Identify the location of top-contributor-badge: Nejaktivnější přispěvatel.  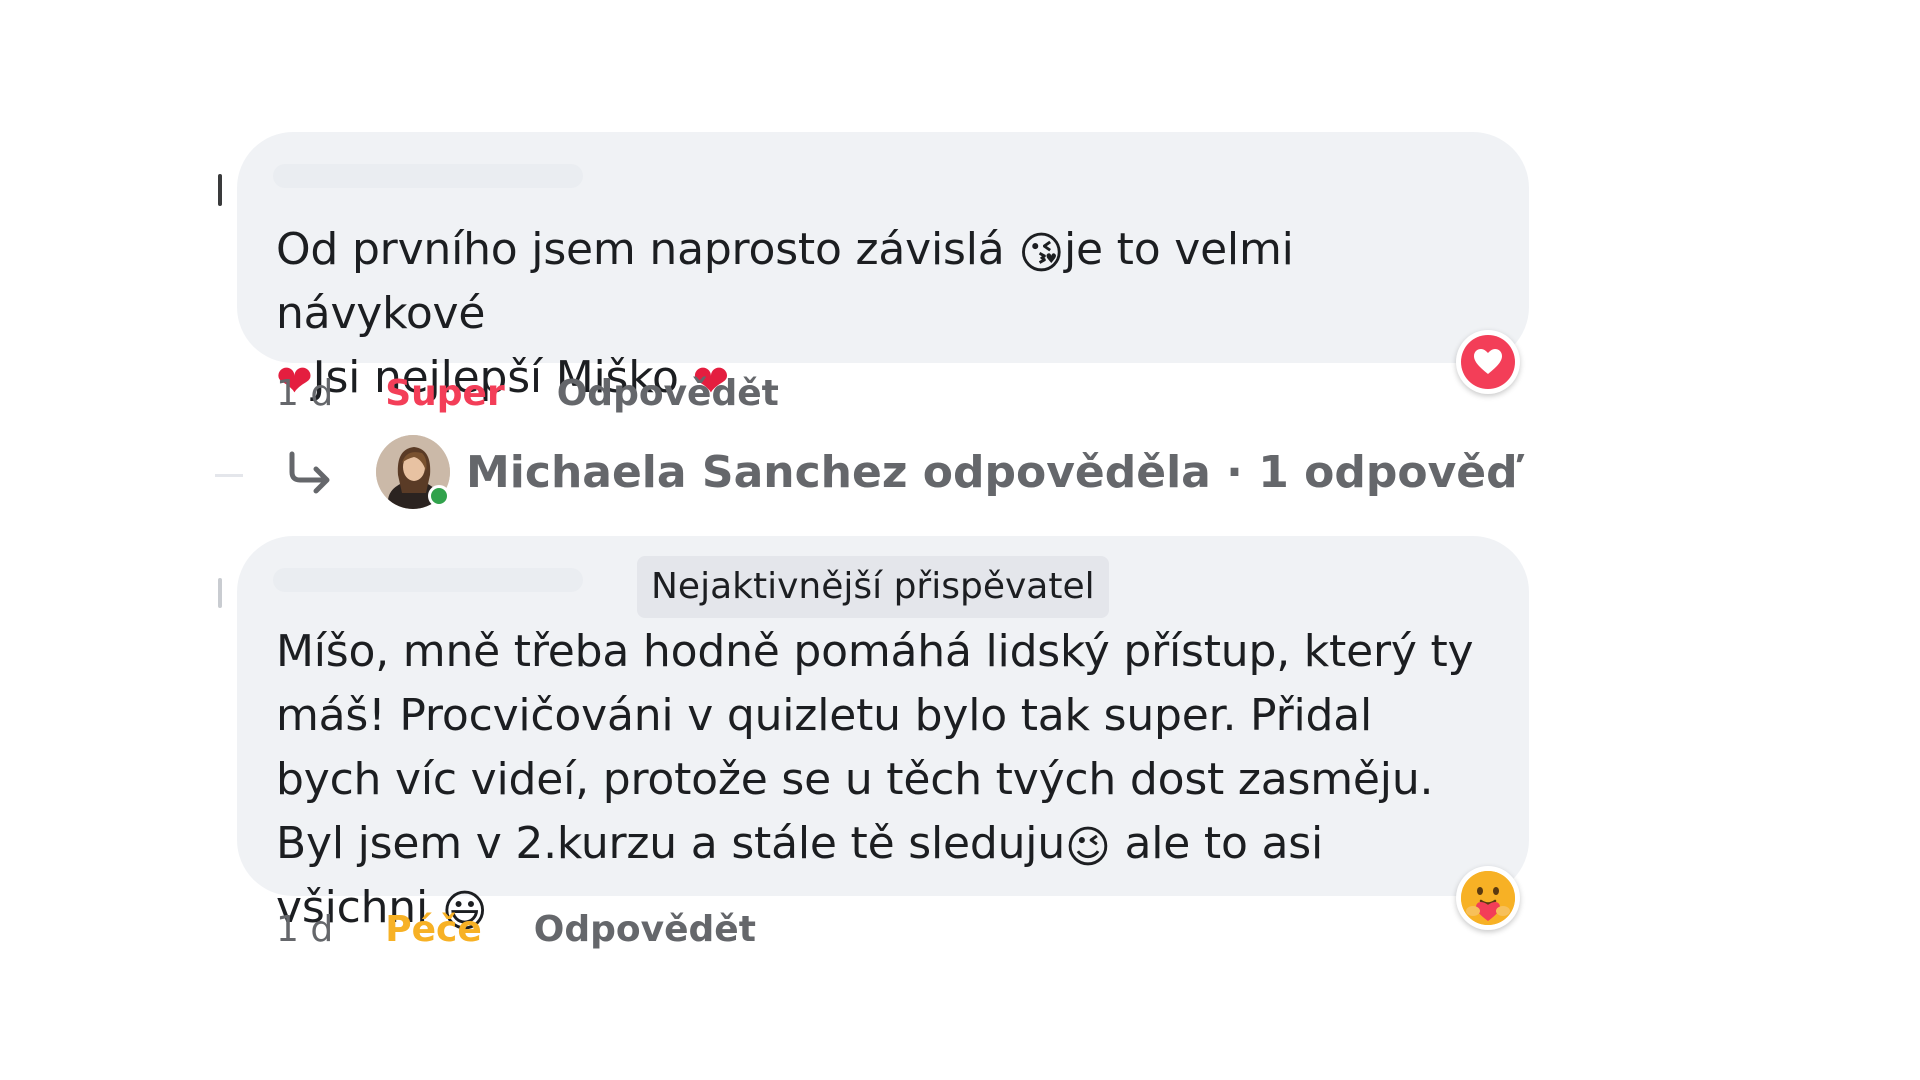
(873, 587).